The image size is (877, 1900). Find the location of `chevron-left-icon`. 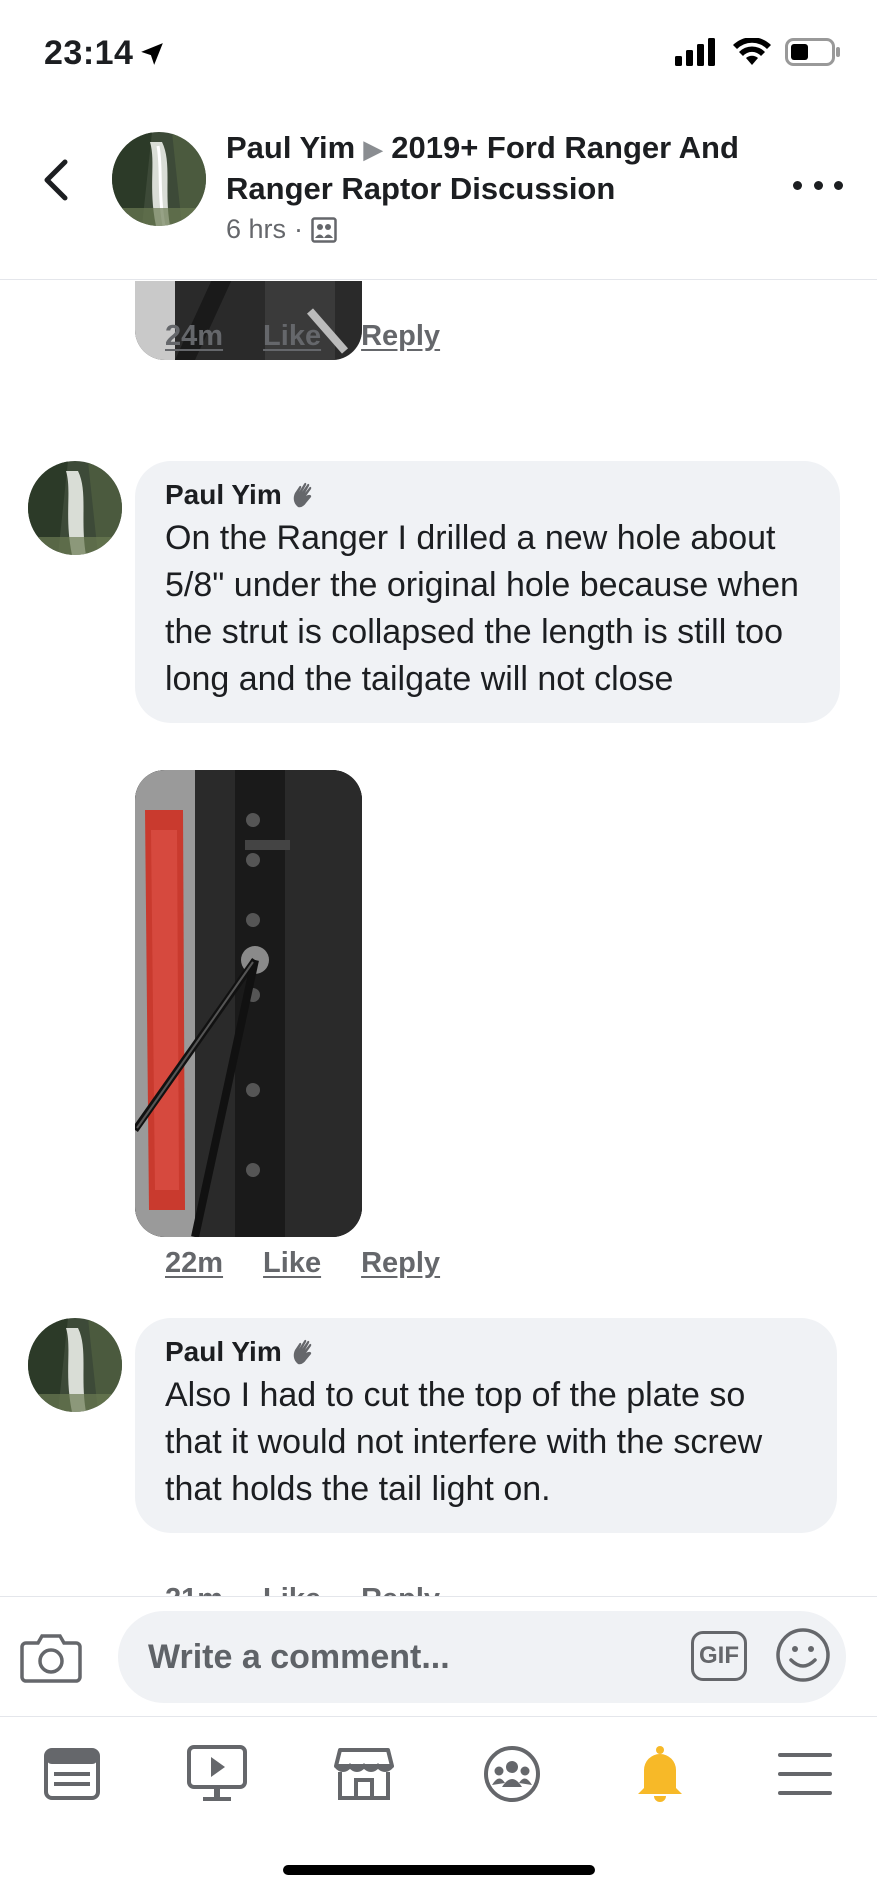

chevron-left-icon is located at coordinates (56, 180).